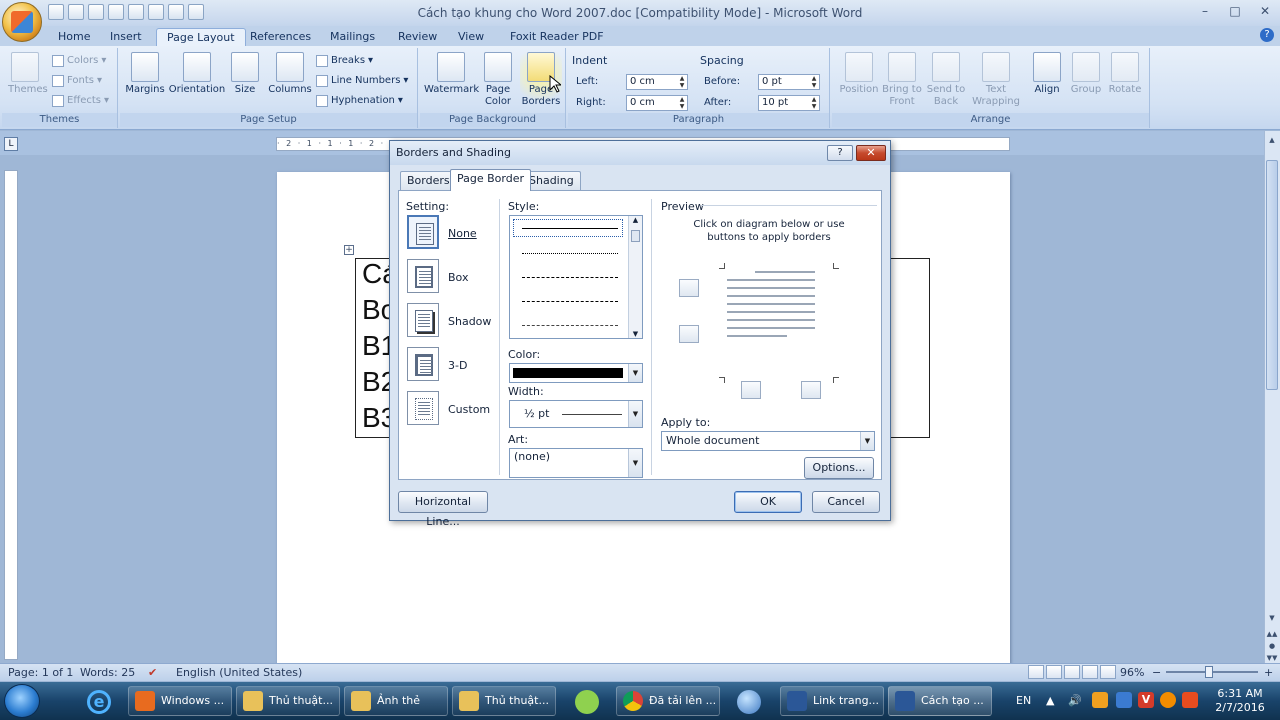  I want to click on send-to-back-button: Send to Back, so click(946, 80).